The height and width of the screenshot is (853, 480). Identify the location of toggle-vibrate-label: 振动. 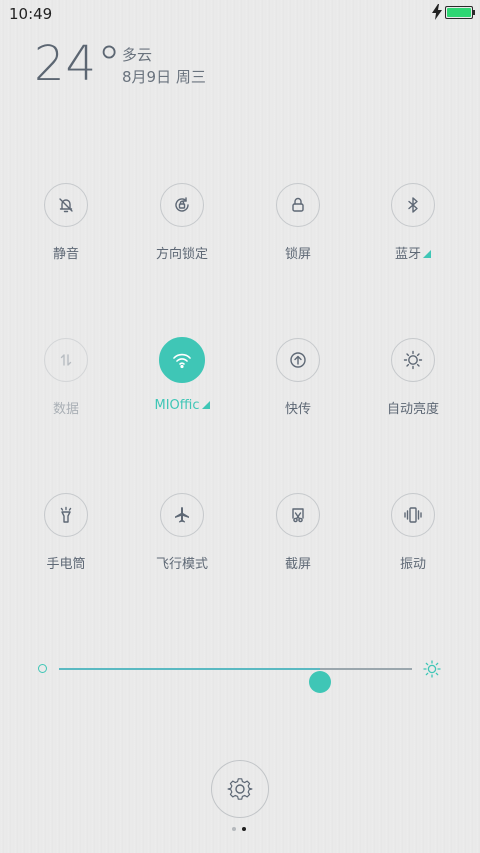
(412, 564).